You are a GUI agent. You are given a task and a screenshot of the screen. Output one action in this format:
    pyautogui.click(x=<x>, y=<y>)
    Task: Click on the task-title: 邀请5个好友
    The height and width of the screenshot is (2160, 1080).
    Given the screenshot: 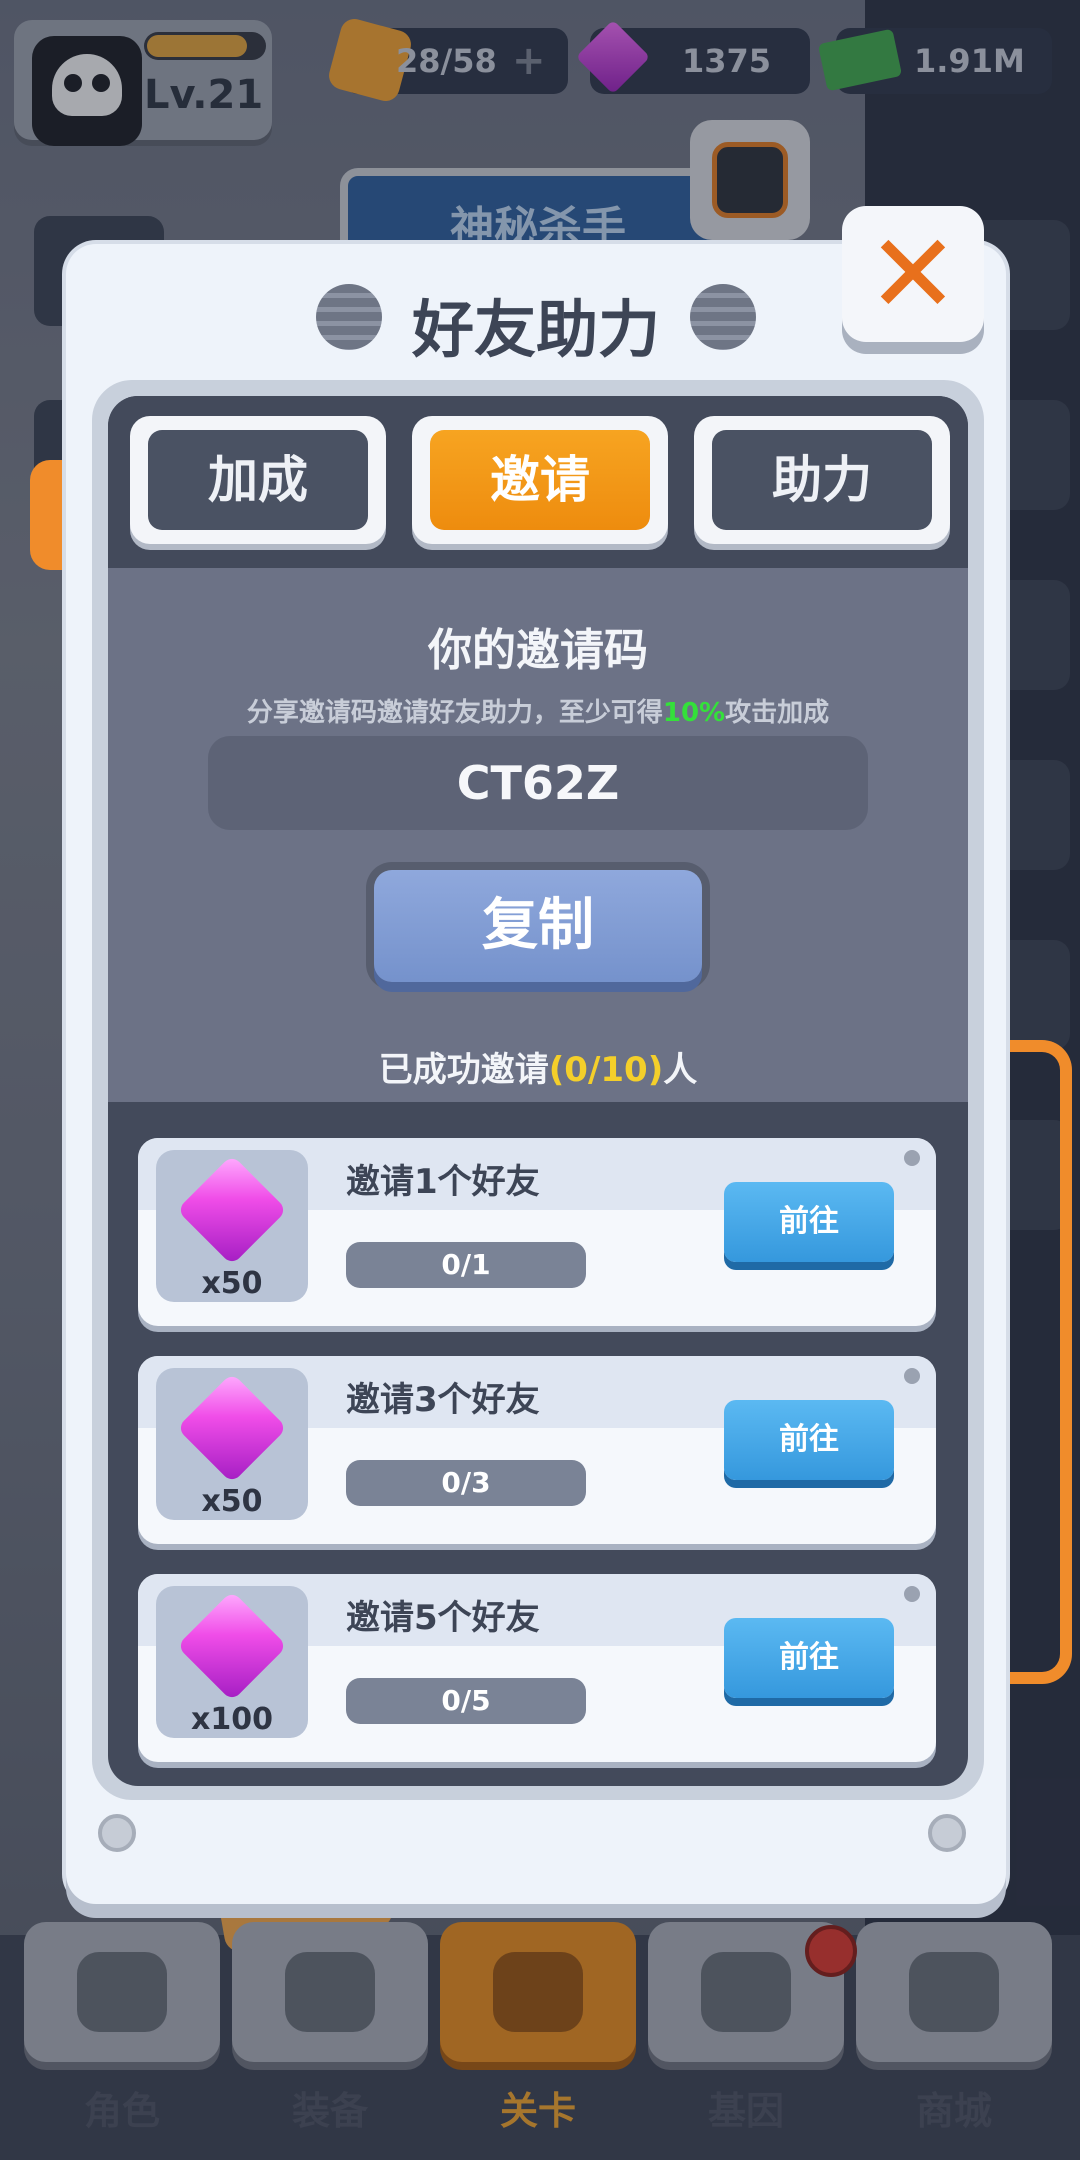 What is the action you would take?
    pyautogui.click(x=443, y=1618)
    